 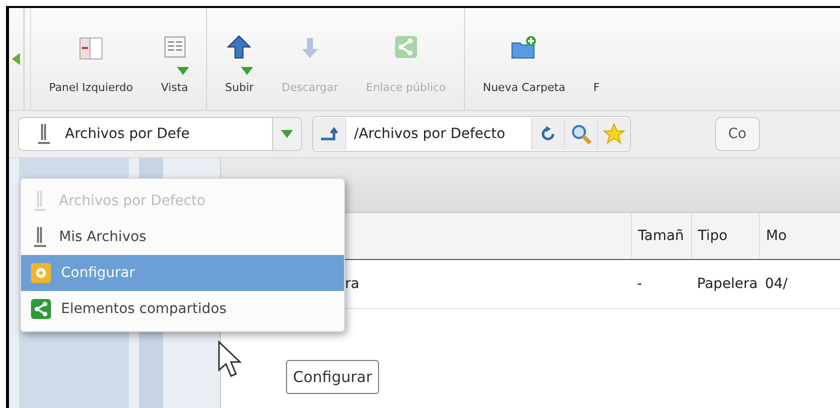 What do you see at coordinates (16, 59) in the screenshot?
I see `collapse-arrow-icon` at bounding box center [16, 59].